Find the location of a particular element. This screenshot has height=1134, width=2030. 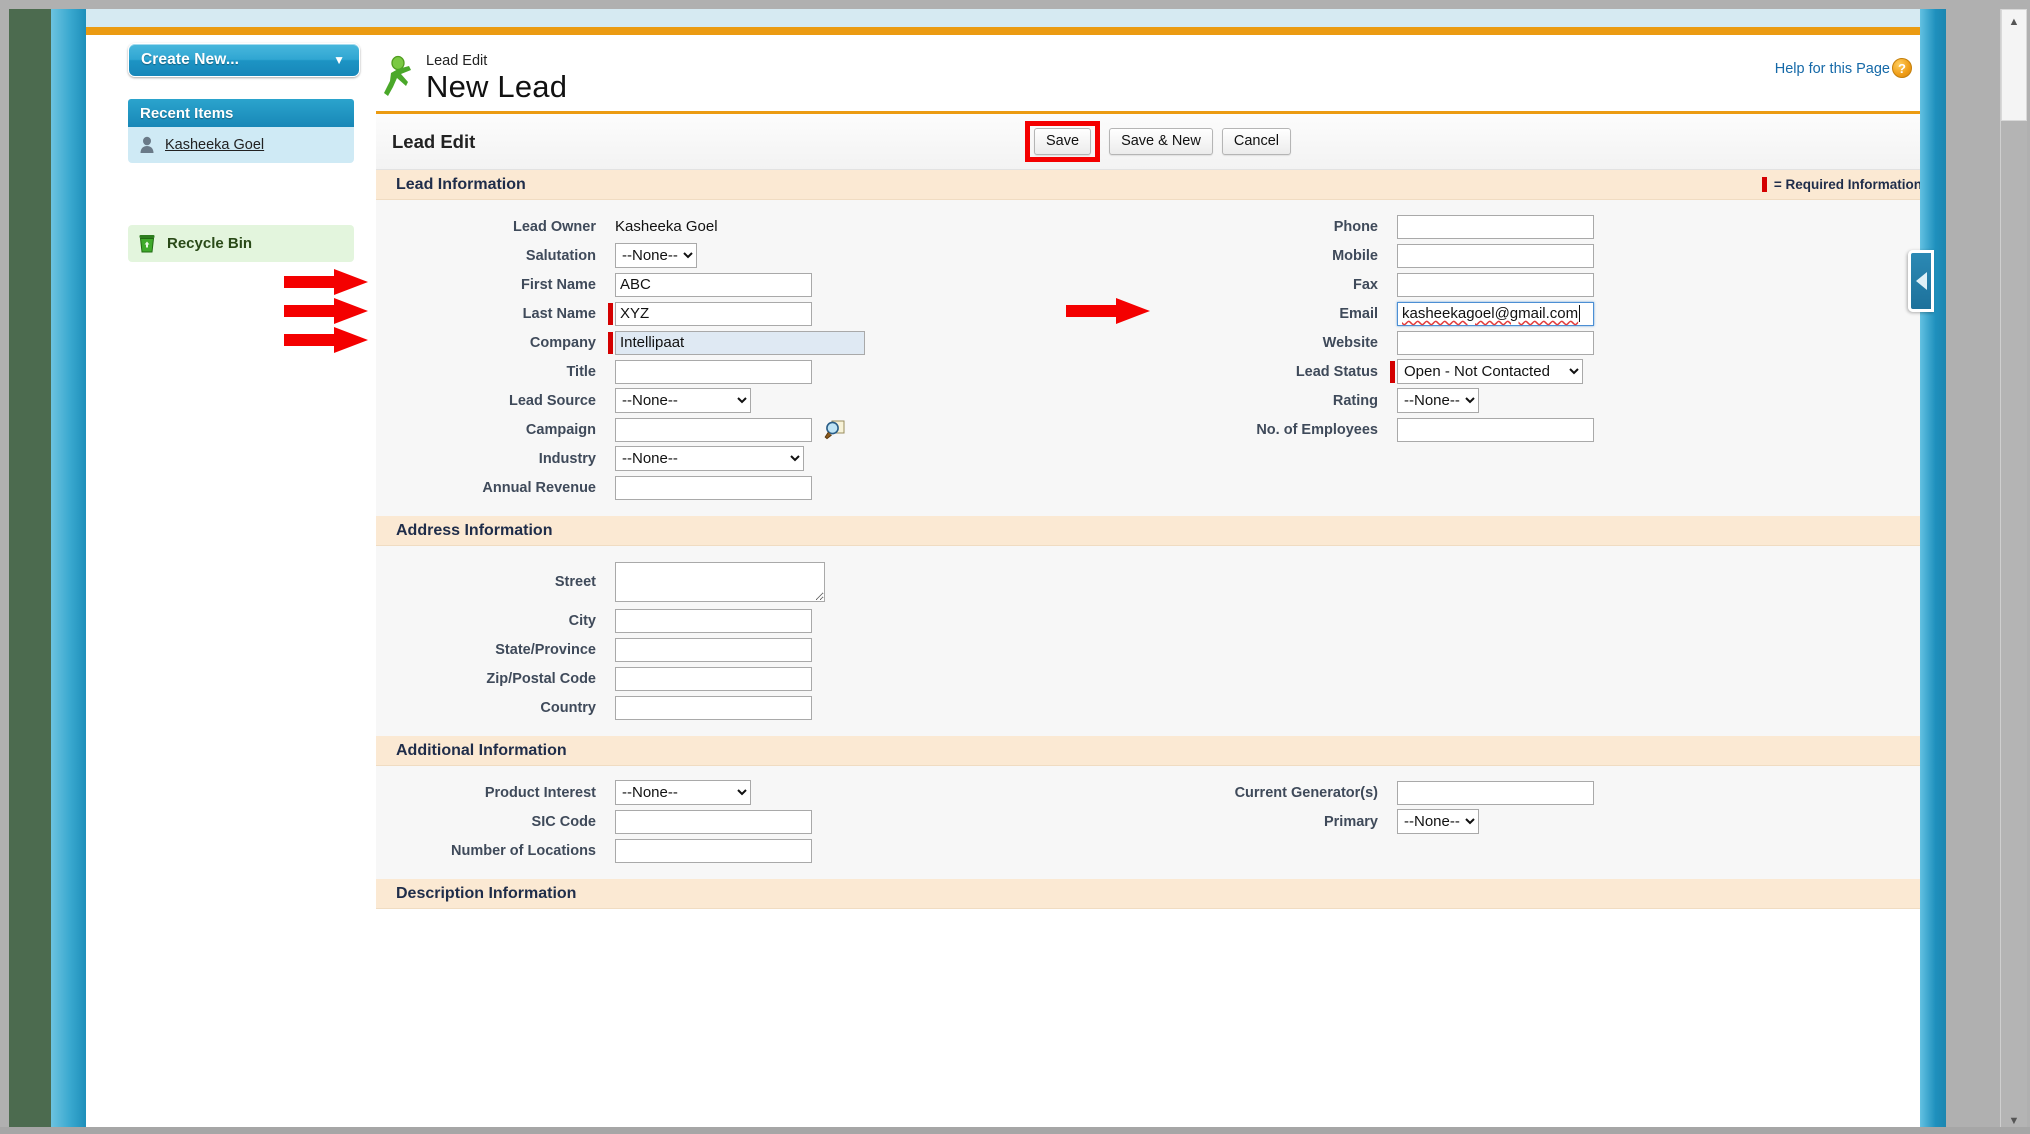

field-control-zip-postal-code is located at coordinates (710, 678).